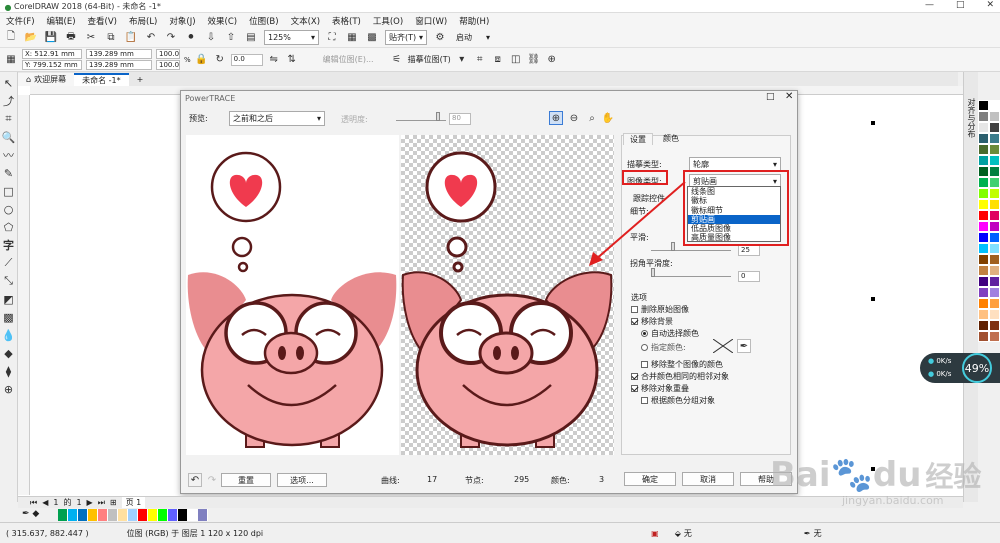 This screenshot has height=543, width=1000. What do you see at coordinates (708, 479) in the screenshot?
I see `cancel-button: 取消` at bounding box center [708, 479].